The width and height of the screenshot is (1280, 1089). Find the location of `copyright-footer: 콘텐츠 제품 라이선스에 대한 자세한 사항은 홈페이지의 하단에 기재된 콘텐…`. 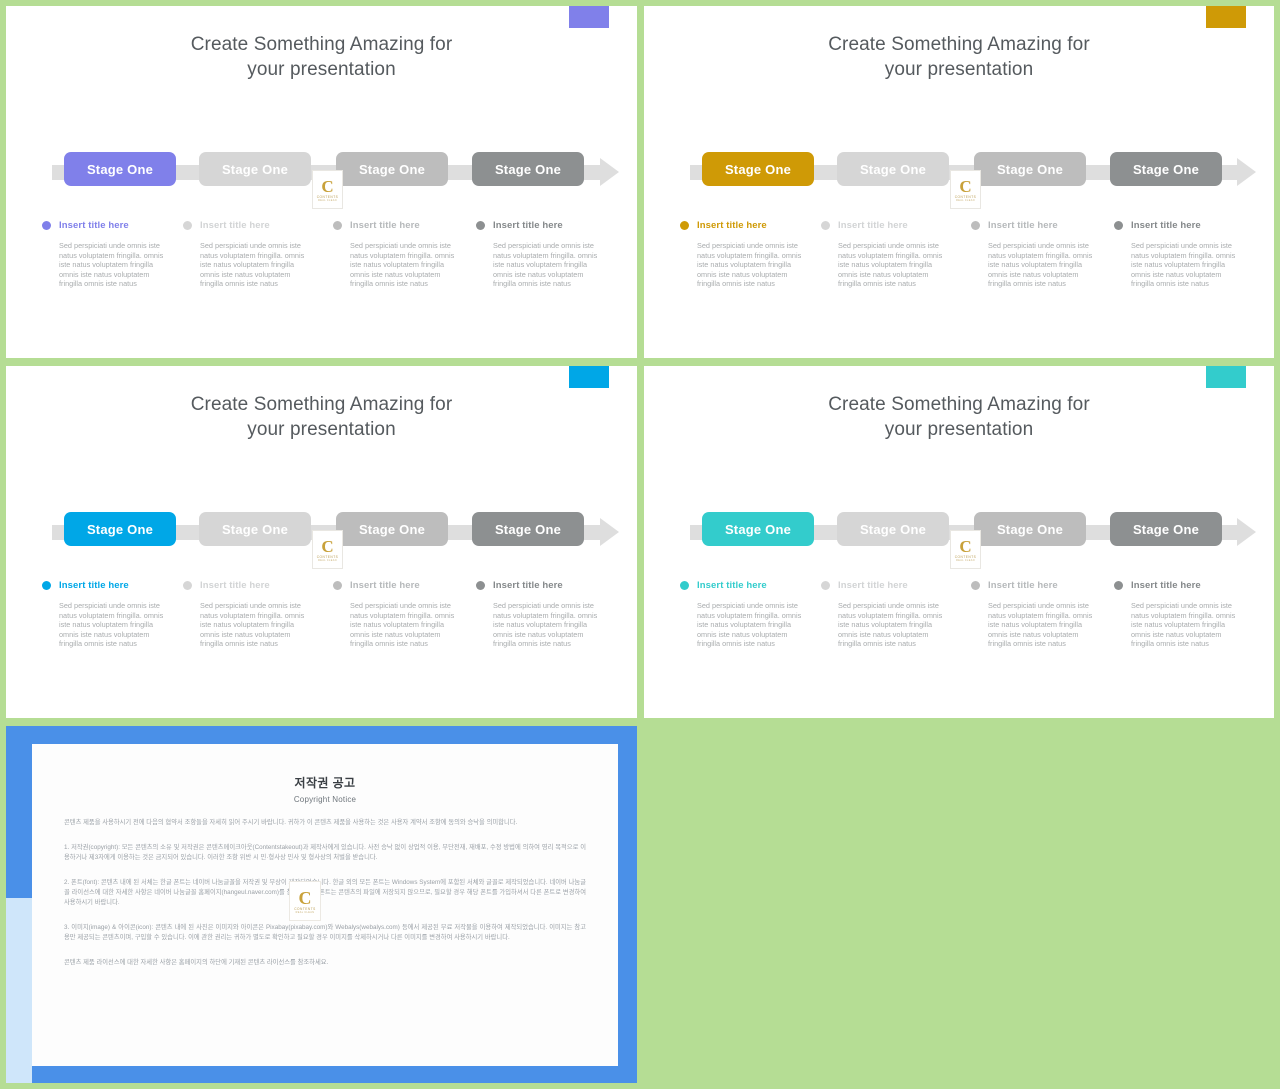

copyright-footer: 콘텐츠 제품 라이선스에 대한 자세한 사항은 홈페이지의 하단에 기재된 콘텐… is located at coordinates (196, 962).